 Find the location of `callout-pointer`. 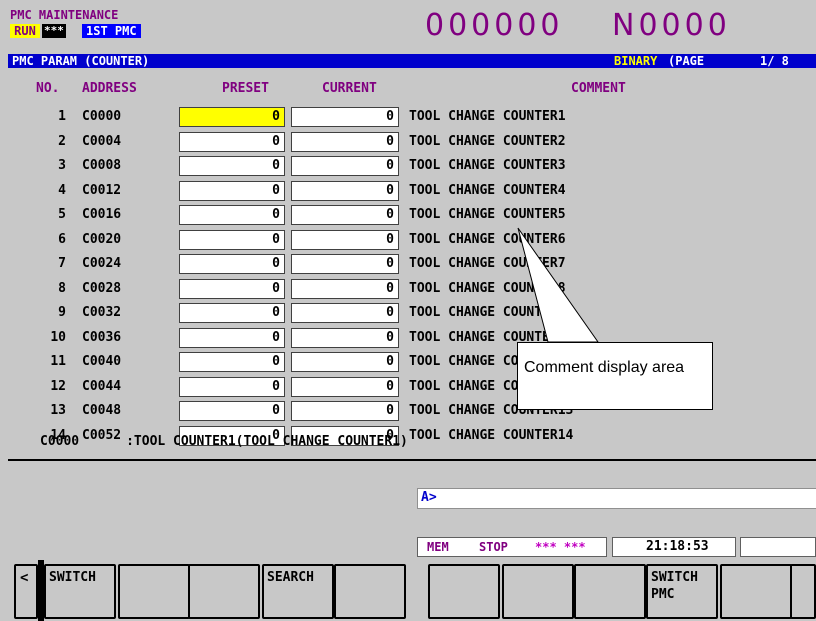

callout-pointer is located at coordinates (558, 285).